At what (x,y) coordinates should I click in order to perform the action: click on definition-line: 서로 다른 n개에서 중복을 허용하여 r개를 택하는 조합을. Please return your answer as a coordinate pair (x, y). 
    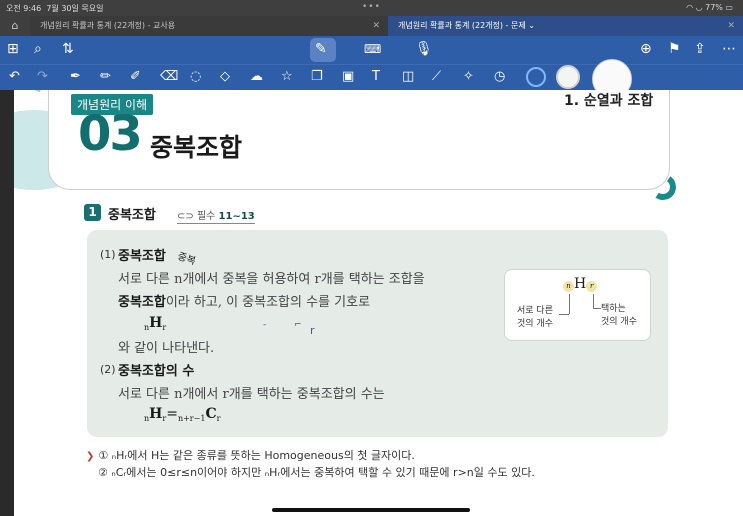
    Looking at the image, I should click on (271, 279).